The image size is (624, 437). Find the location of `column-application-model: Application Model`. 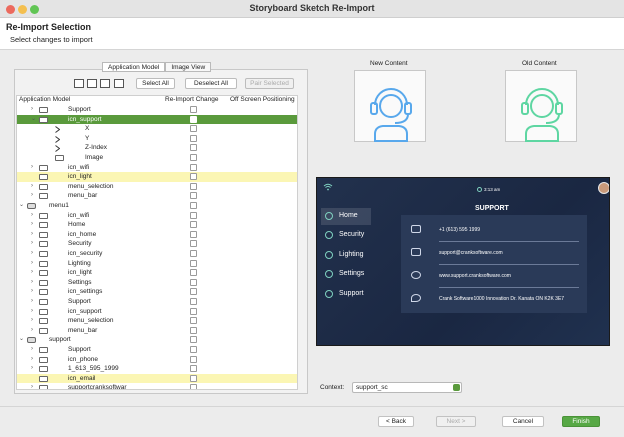

column-application-model: Application Model is located at coordinates (44, 99).